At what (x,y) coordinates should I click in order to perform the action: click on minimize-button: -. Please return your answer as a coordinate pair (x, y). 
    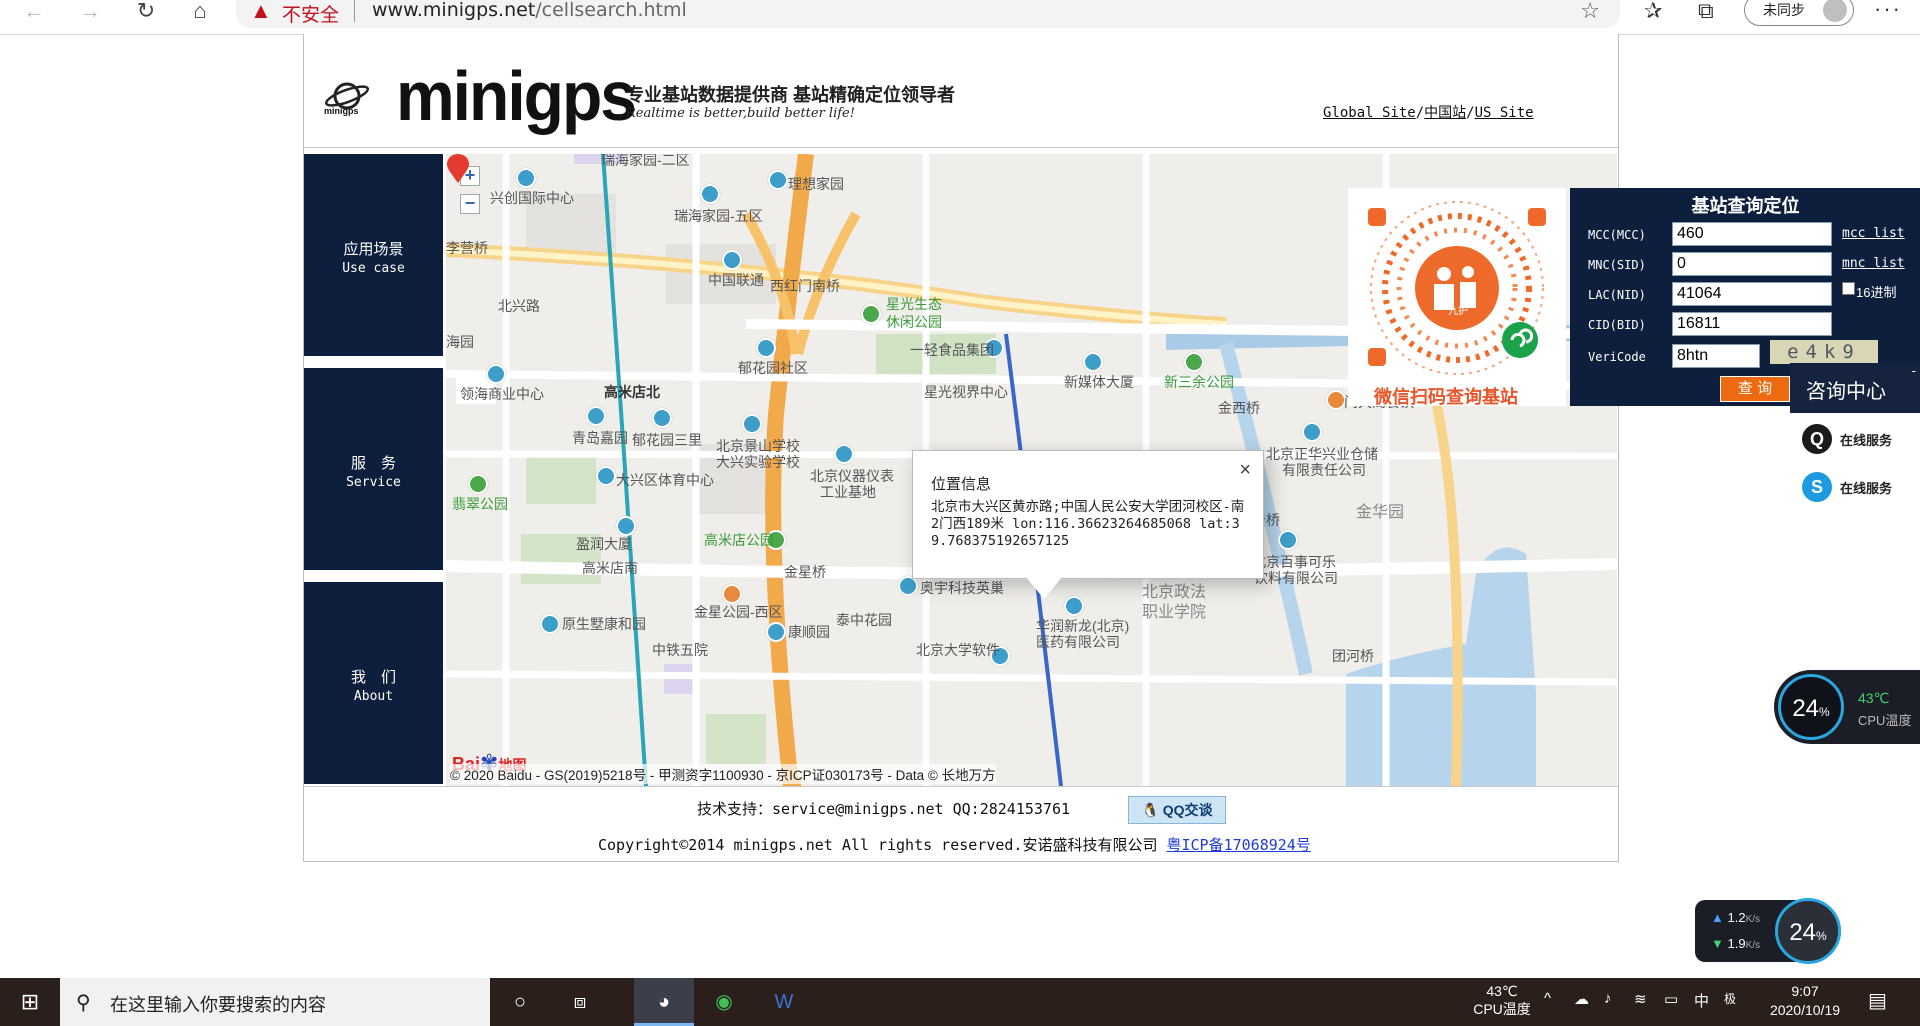
    Looking at the image, I should click on (1914, 370).